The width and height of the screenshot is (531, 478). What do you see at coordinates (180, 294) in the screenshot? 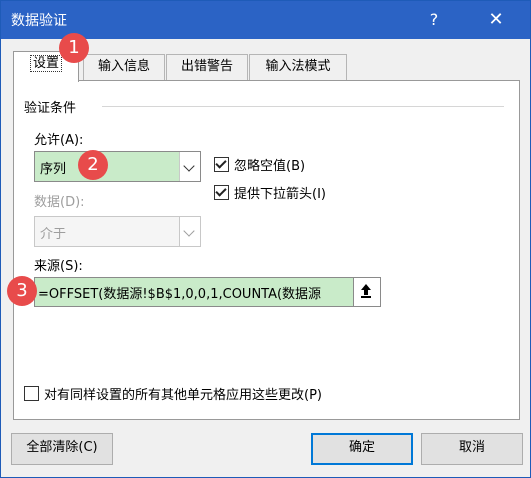
I see `source-value: =OFFSET(数据源!$B$1,0,0,1,COUNTA(数据源` at bounding box center [180, 294].